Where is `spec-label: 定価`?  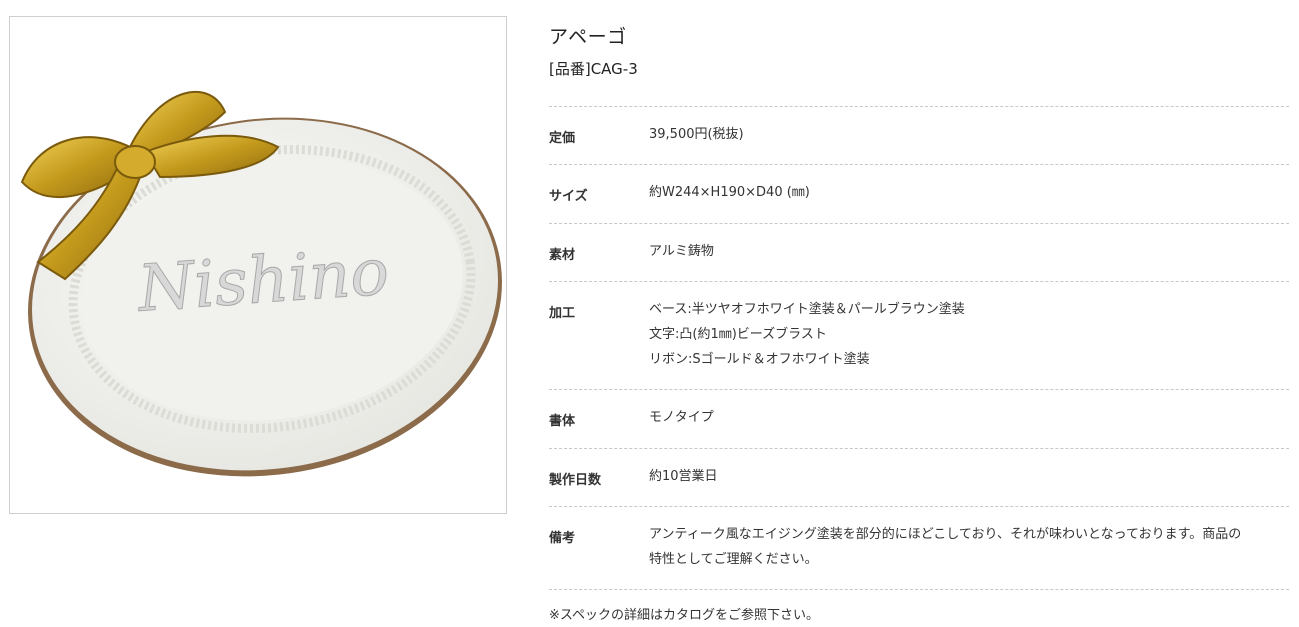 spec-label: 定価 is located at coordinates (562, 138).